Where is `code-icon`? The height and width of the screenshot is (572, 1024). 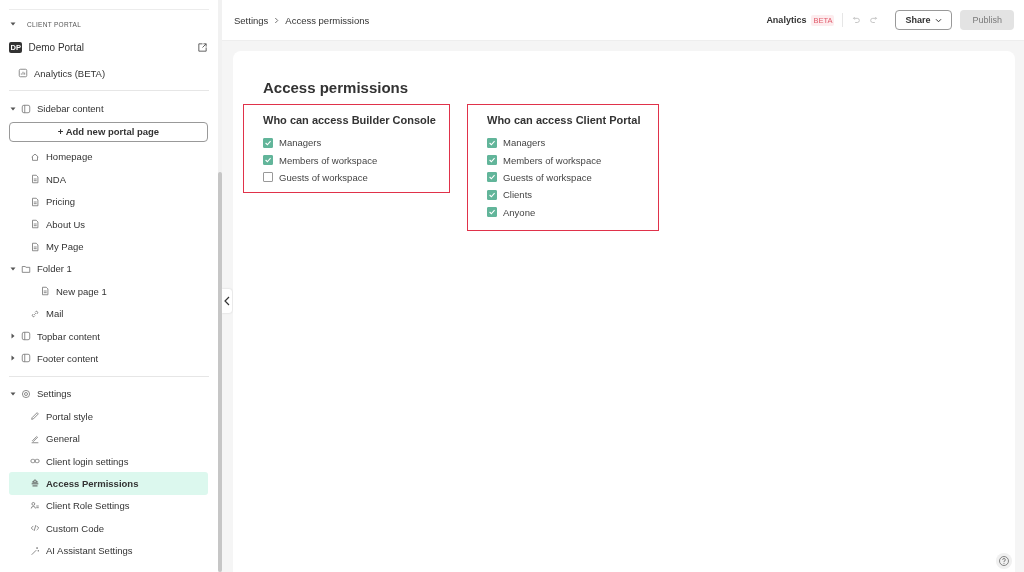
code-icon is located at coordinates (35, 528).